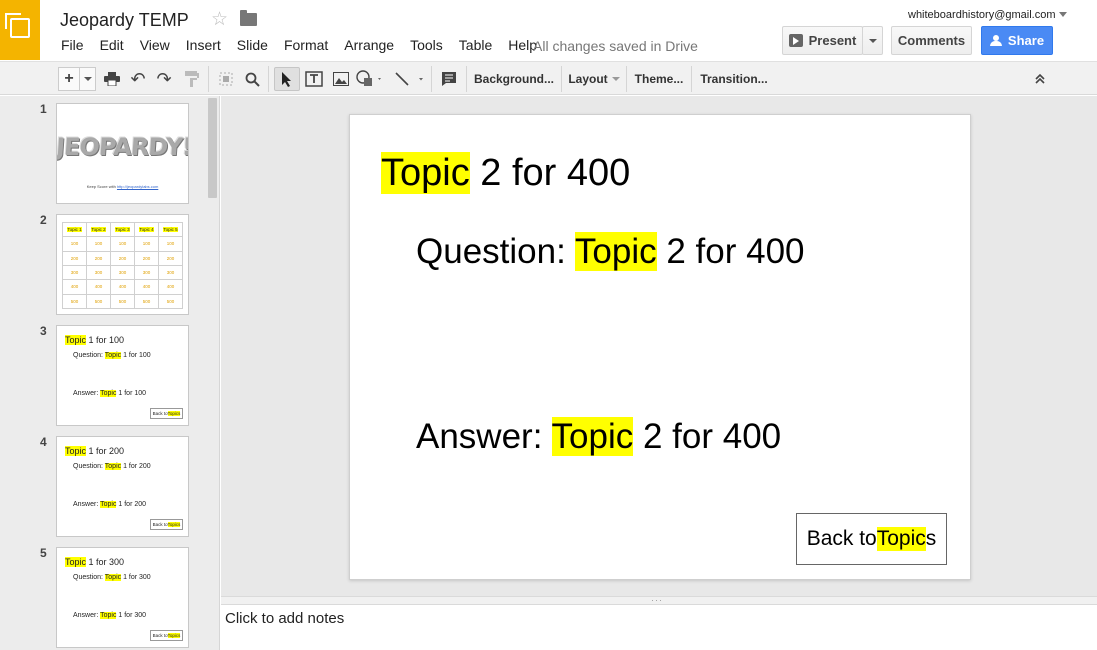  I want to click on menu-arrange: Arrange, so click(369, 46).